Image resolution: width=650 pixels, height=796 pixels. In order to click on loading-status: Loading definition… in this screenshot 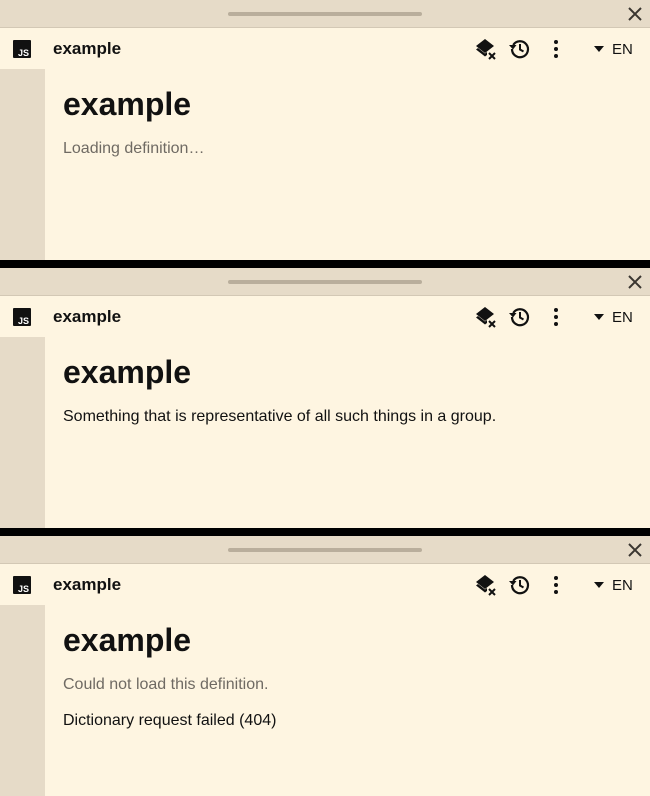, I will do `click(134, 148)`.